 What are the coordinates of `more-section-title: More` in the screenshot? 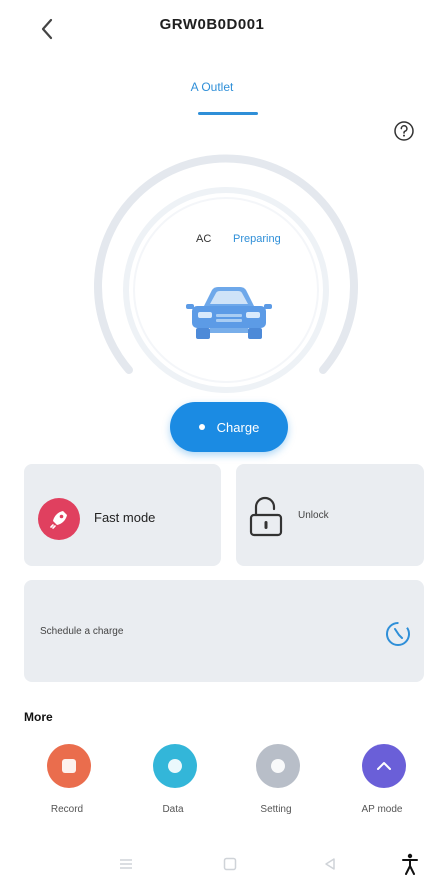 It's located at (38, 717).